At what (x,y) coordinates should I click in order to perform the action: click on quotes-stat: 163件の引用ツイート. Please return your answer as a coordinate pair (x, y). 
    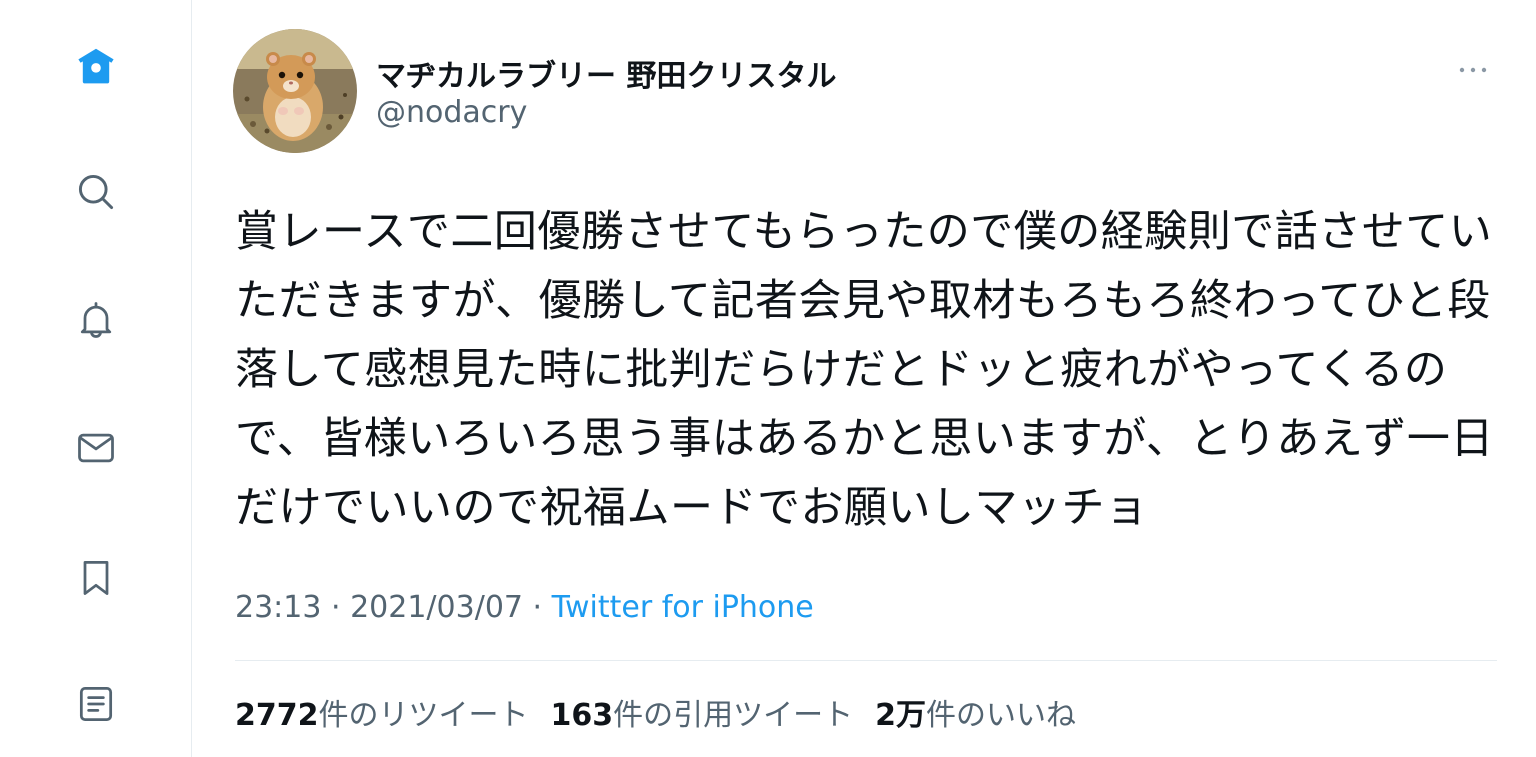
    Looking at the image, I should click on (702, 712).